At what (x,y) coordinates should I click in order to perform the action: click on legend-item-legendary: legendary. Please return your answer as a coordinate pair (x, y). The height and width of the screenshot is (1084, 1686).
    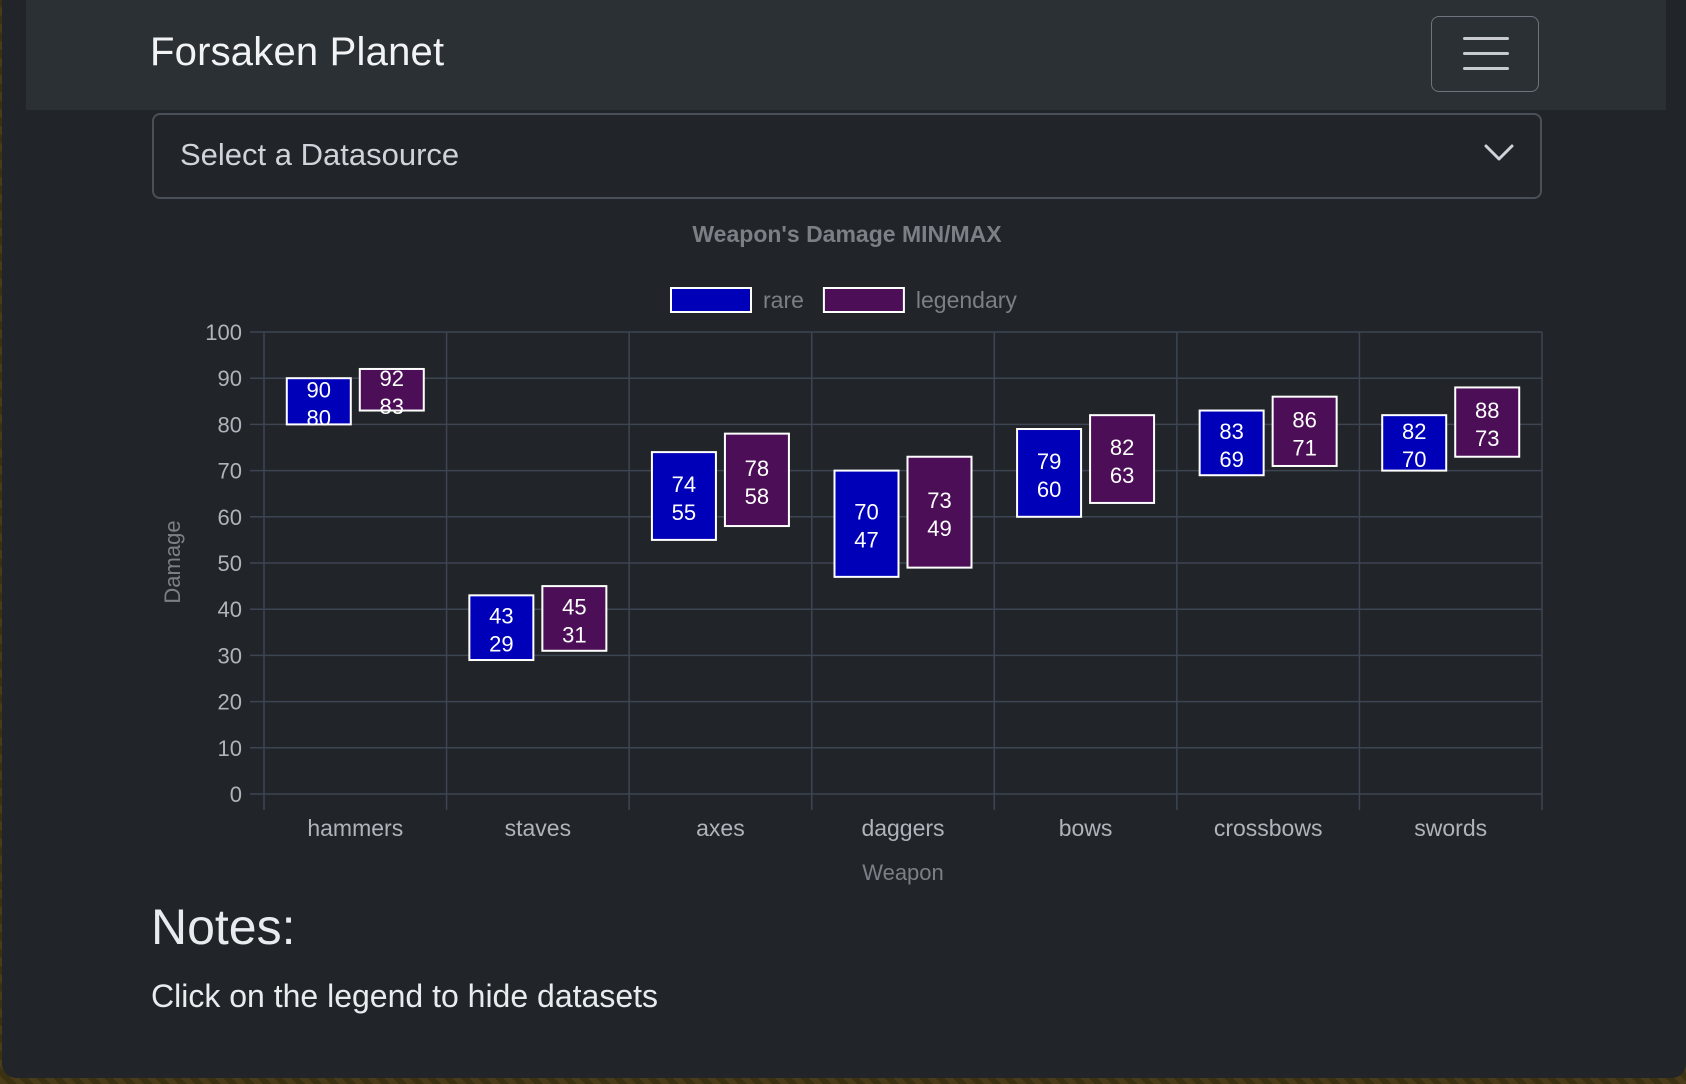
    Looking at the image, I should click on (920, 300).